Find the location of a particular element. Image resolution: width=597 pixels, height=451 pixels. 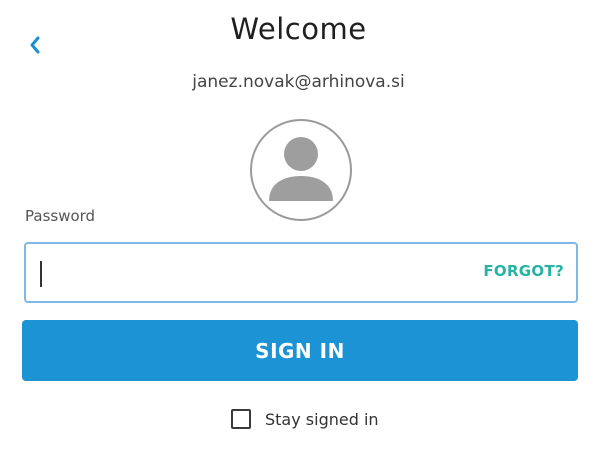

password-field: FORGOT? is located at coordinates (301, 272).